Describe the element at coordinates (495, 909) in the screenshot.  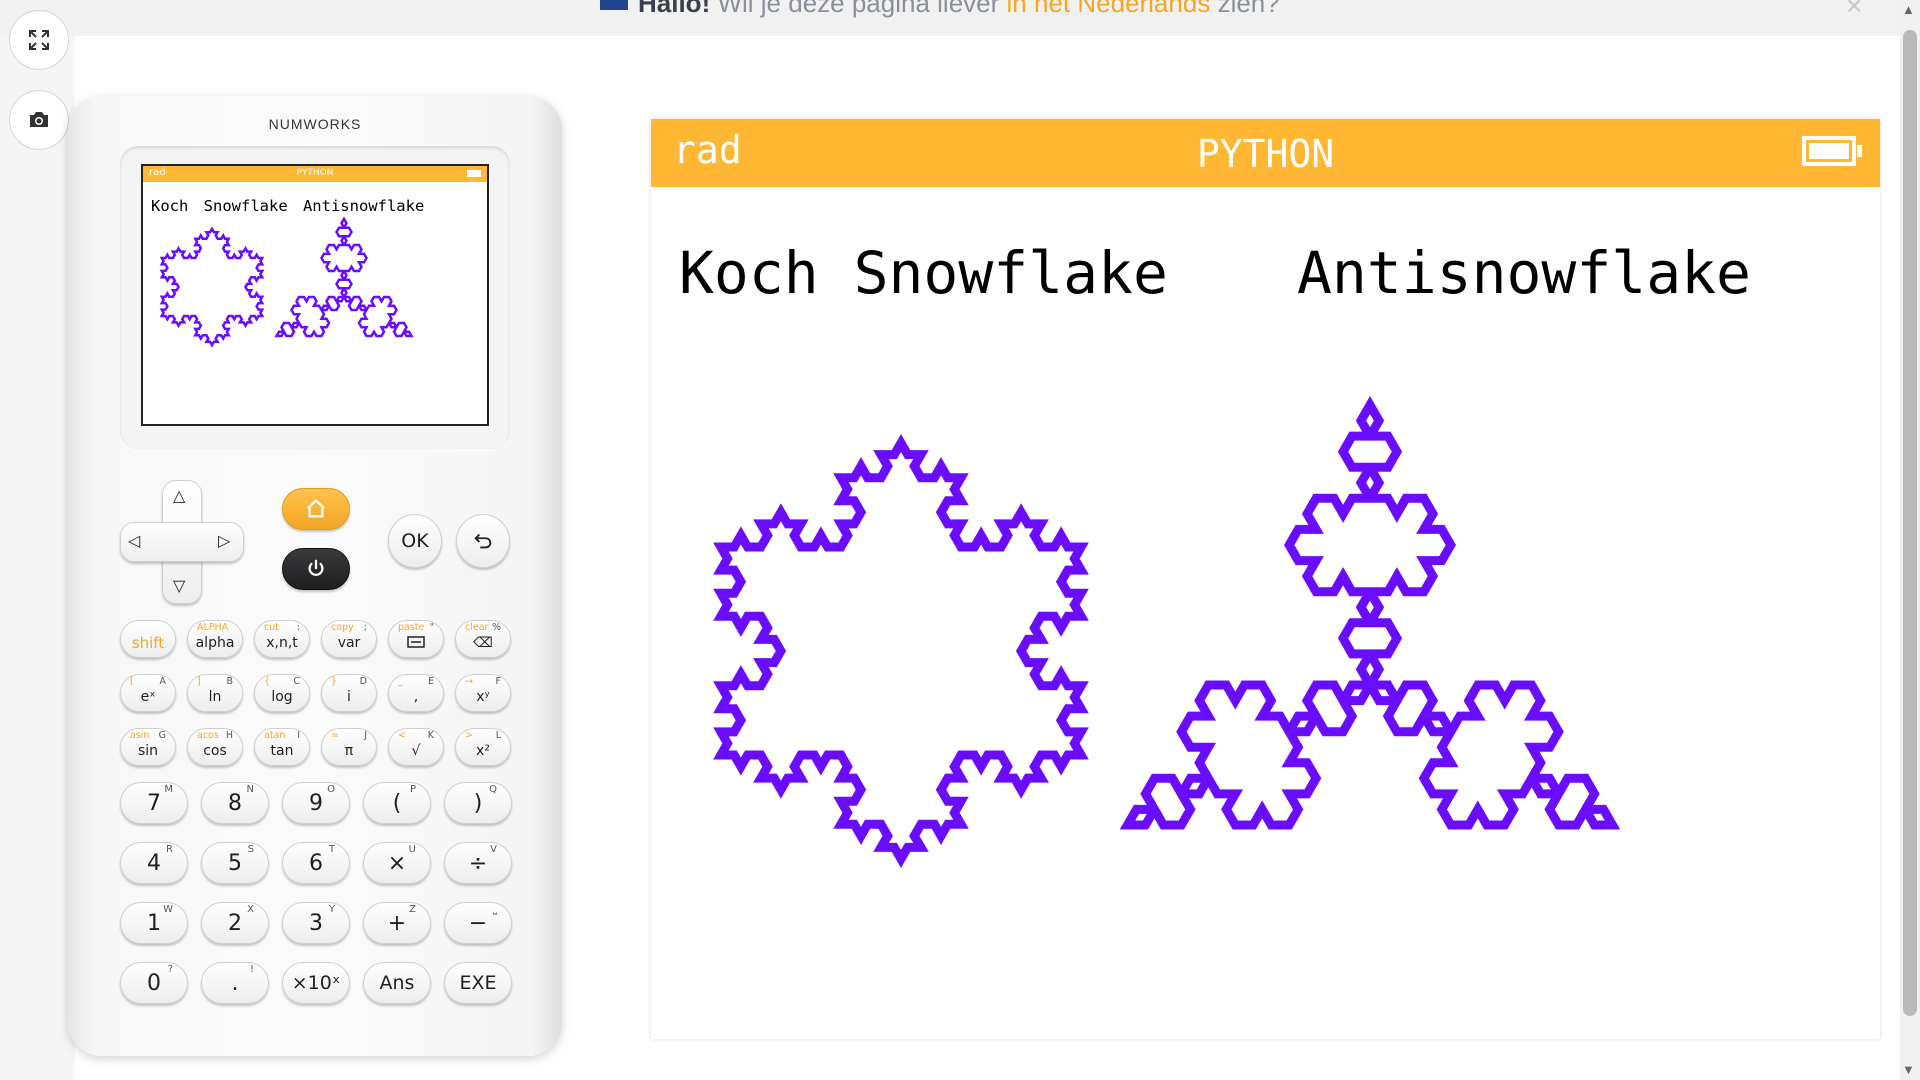
I see `key-alpha-label: ⎵` at that location.